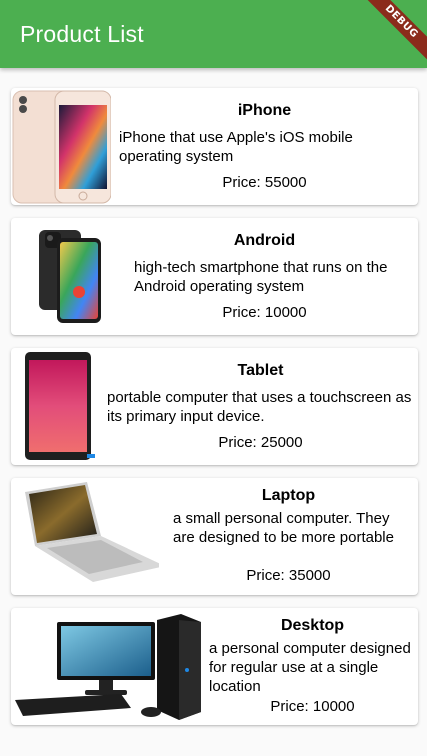 The height and width of the screenshot is (756, 427). Describe the element at coordinates (61, 147) in the screenshot. I see `iphone-image` at that location.